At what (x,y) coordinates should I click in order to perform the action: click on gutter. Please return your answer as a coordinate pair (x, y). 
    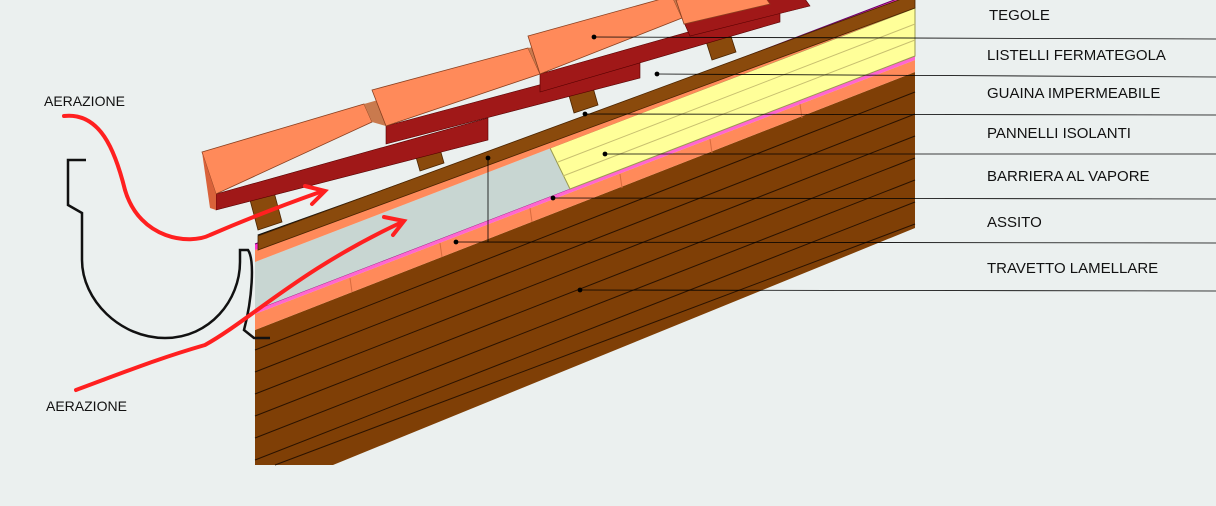
    Looking at the image, I should click on (168, 249).